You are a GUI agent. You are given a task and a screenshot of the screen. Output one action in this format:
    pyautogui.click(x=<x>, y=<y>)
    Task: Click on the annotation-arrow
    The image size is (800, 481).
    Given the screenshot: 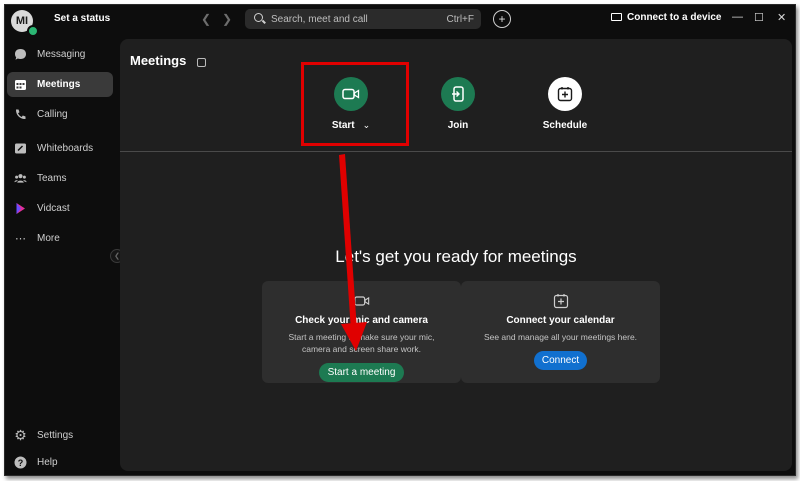 What is the action you would take?
    pyautogui.click(x=353, y=252)
    